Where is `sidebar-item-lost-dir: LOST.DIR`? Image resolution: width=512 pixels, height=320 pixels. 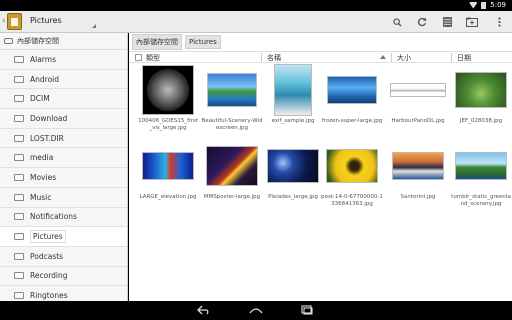 sidebar-item-lost-dir: LOST.DIR is located at coordinates (63, 139).